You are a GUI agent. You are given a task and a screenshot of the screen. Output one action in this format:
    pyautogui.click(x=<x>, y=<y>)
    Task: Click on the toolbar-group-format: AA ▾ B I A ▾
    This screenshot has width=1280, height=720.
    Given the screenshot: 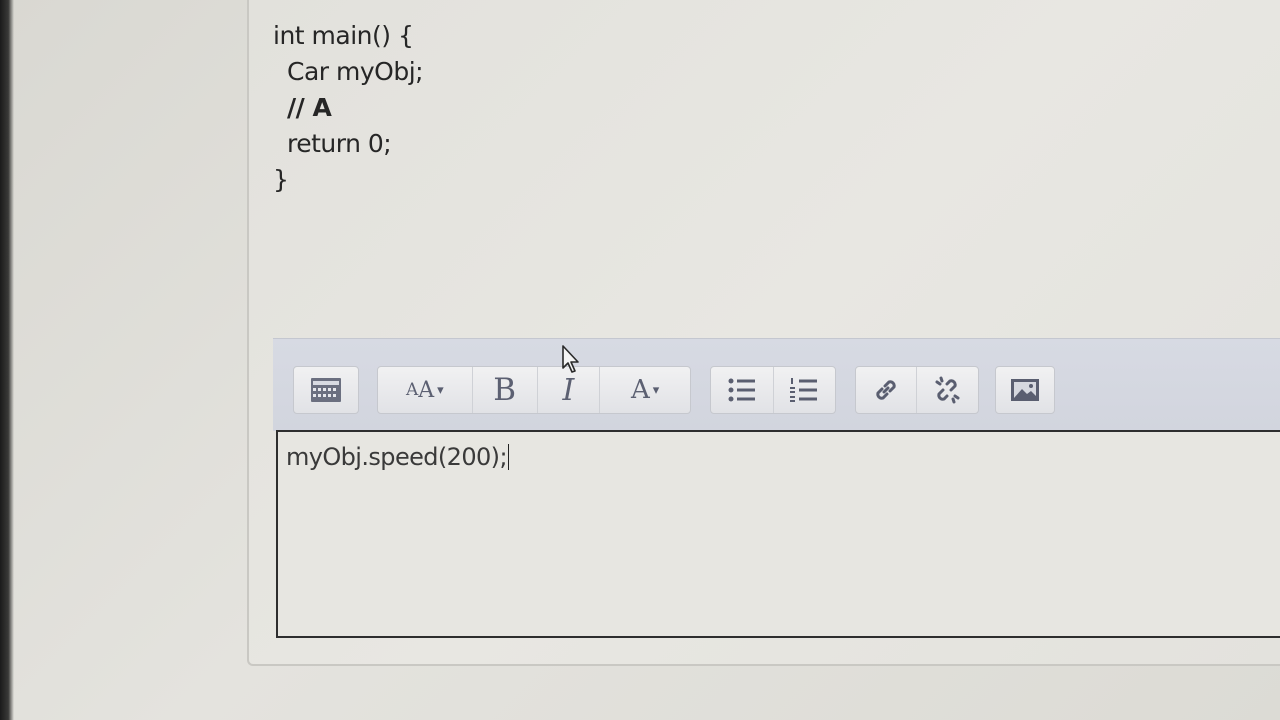 What is the action you would take?
    pyautogui.click(x=534, y=390)
    